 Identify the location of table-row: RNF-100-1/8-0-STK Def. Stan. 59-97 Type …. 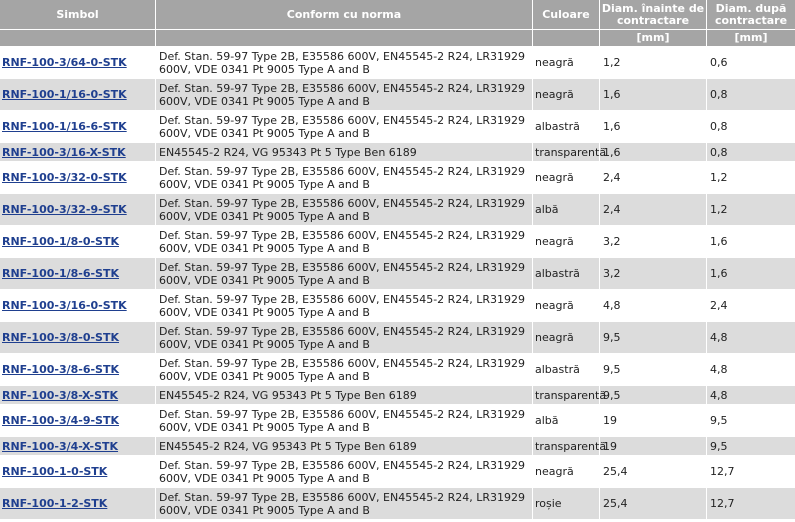
(397, 241).